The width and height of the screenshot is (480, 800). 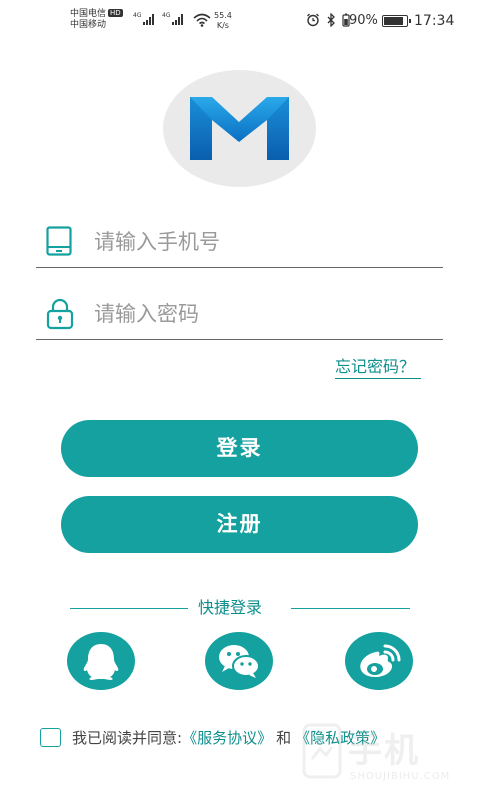 I want to click on hd-badge: HD, so click(x=115, y=13).